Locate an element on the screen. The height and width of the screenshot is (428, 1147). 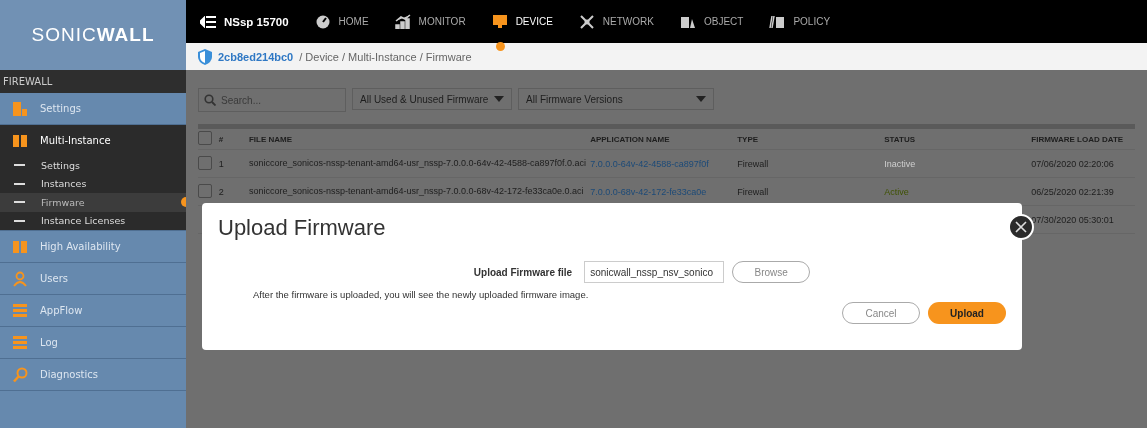
breadcrumb-link: 2cb8ed214bc0 is located at coordinates (256, 56).